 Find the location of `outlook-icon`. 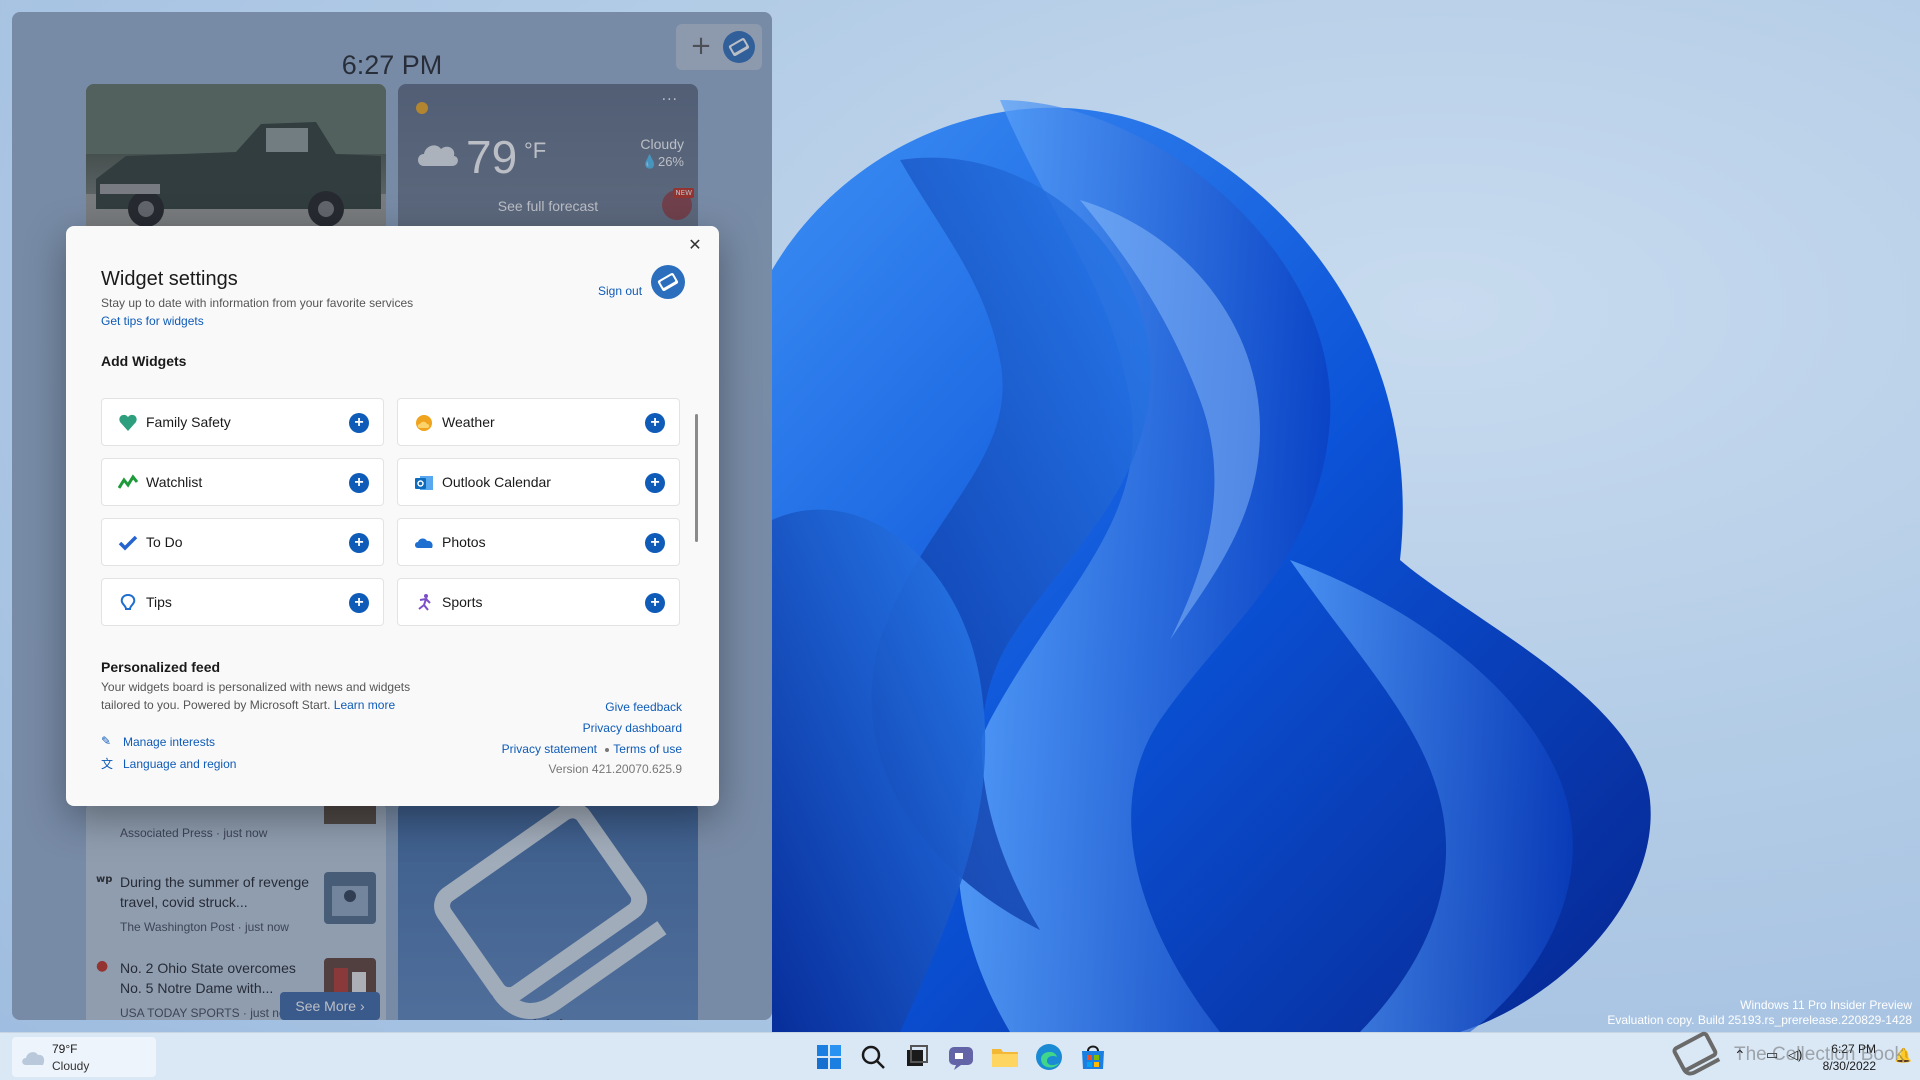

outlook-icon is located at coordinates (424, 483).